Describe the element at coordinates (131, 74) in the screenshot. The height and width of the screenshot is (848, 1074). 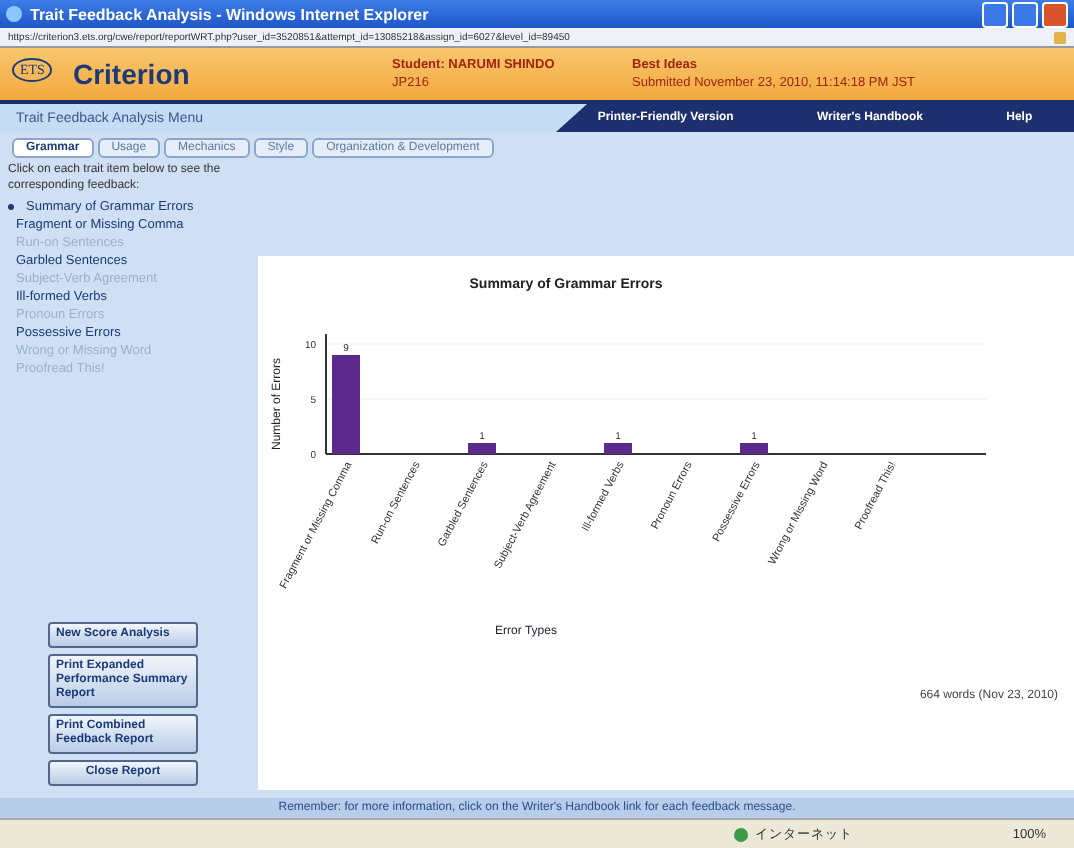
I see `logo-text: Criterion` at that location.